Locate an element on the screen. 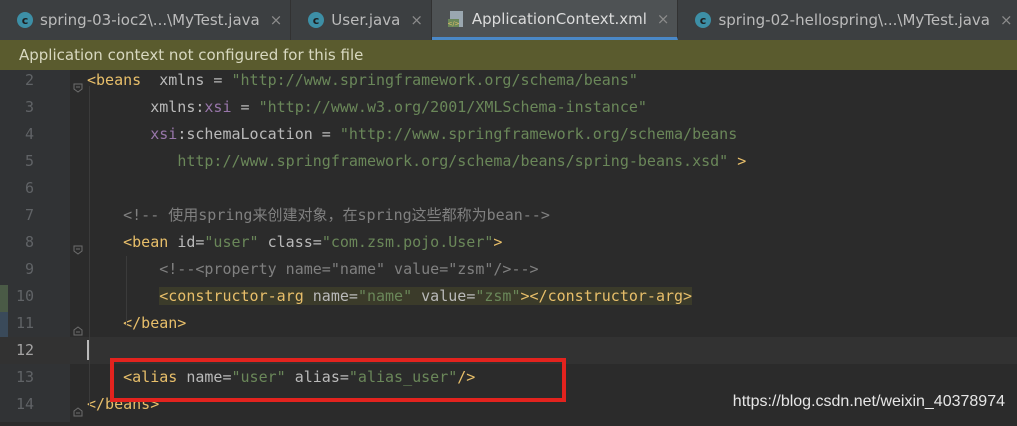 This screenshot has height=426, width=1017. code-token: id is located at coordinates (186, 242).